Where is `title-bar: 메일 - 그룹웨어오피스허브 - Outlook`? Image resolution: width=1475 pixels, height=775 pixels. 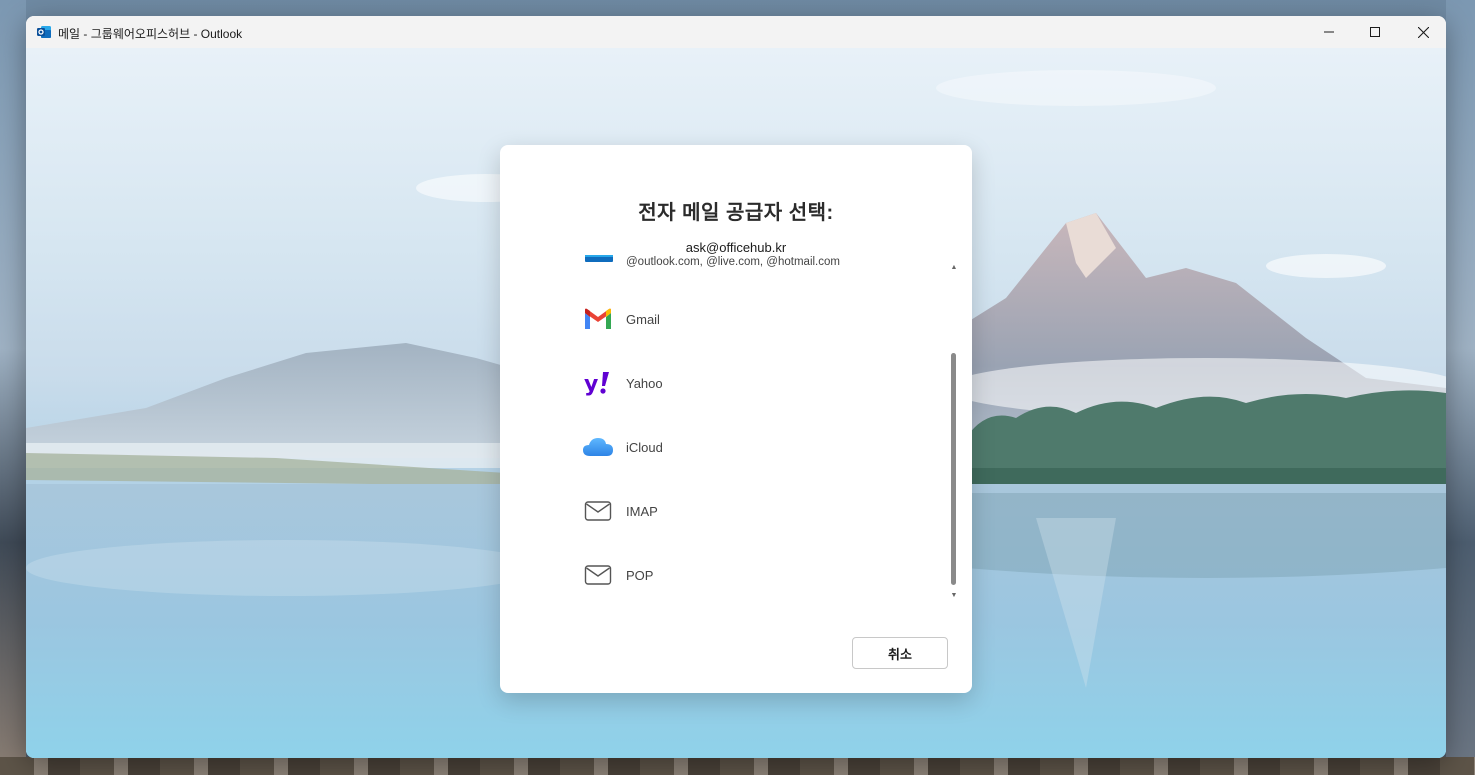
title-bar: 메일 - 그룹웨어오피스허브 - Outlook is located at coordinates (736, 32).